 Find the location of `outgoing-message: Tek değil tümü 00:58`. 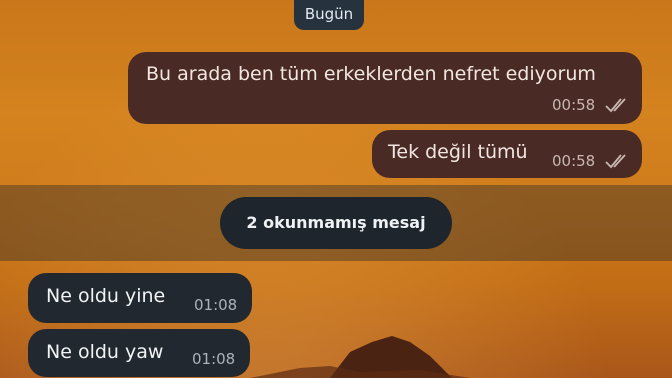

outgoing-message: Tek değil tümü 00:58 is located at coordinates (507, 154).